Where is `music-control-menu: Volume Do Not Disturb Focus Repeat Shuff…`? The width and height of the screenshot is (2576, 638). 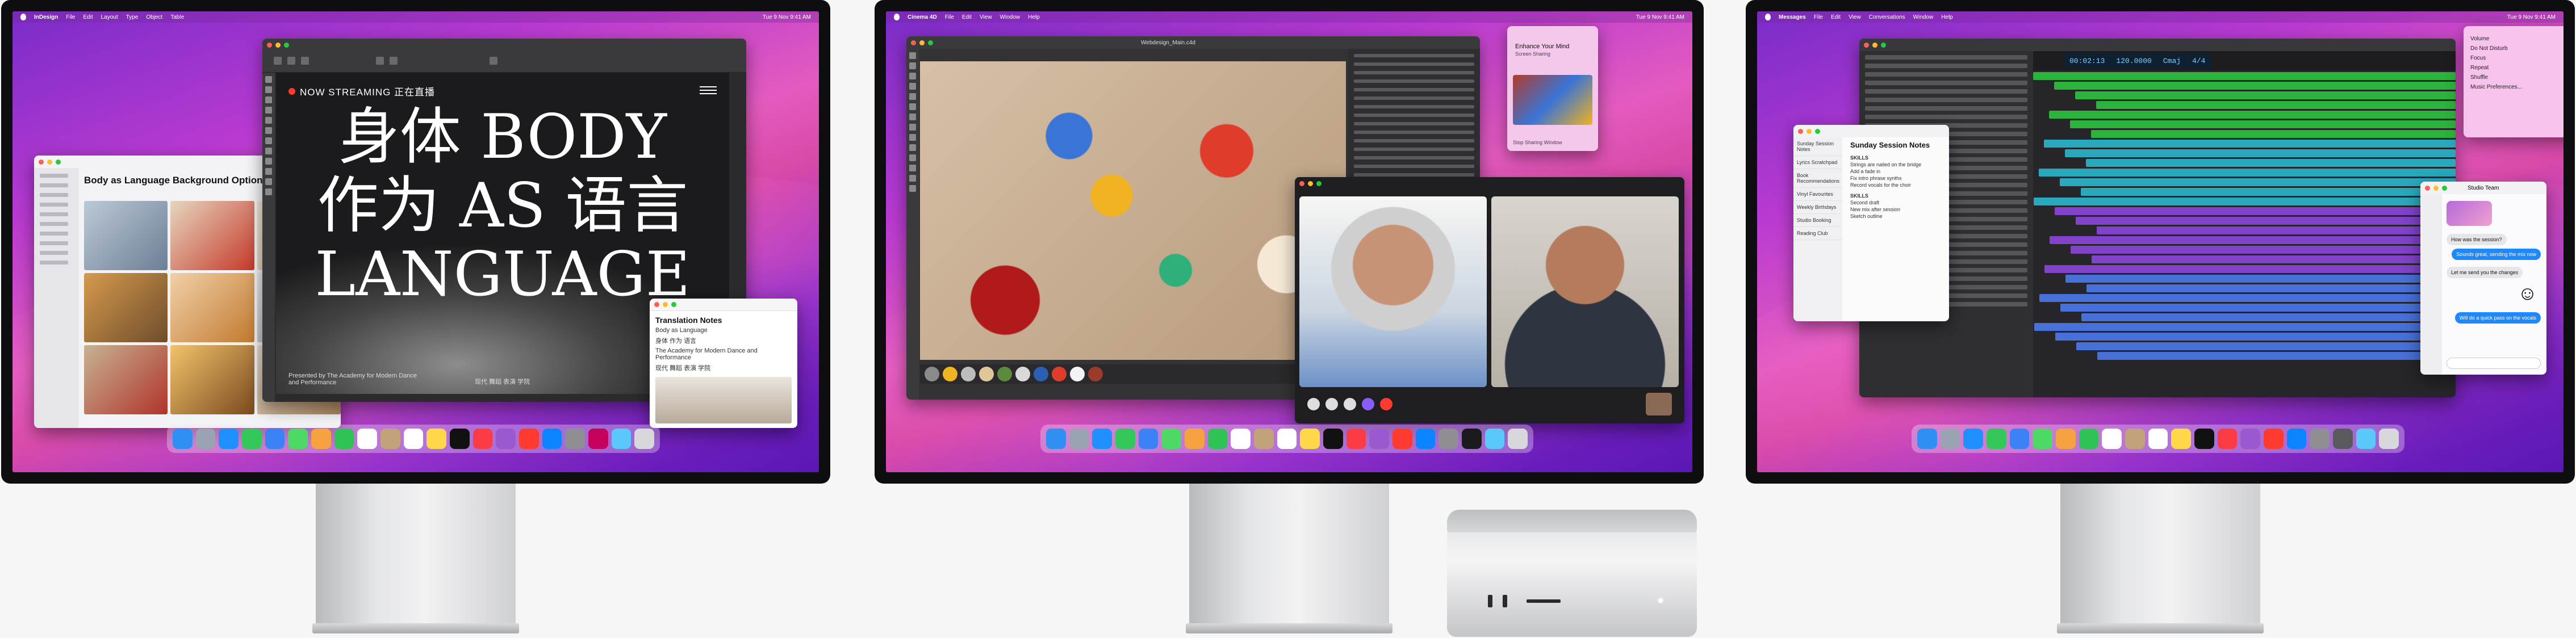
music-control-menu: Volume Do Not Disturb Focus Repeat Shuff… is located at coordinates (2514, 81).